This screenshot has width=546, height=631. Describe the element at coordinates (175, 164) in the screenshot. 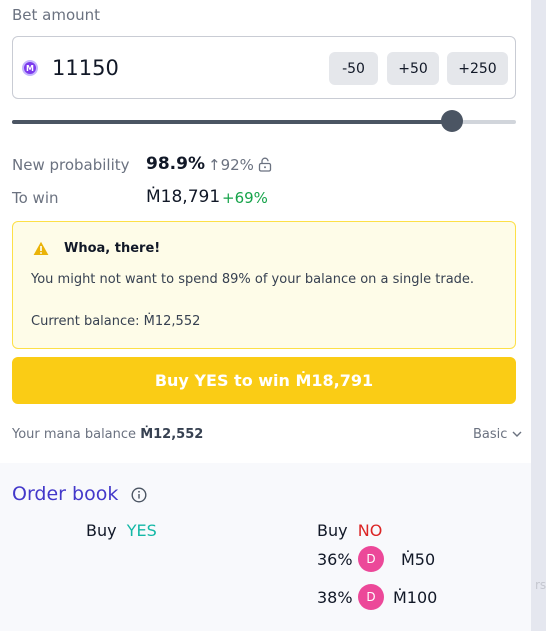

I see `new-probability-value: 98.9%` at that location.